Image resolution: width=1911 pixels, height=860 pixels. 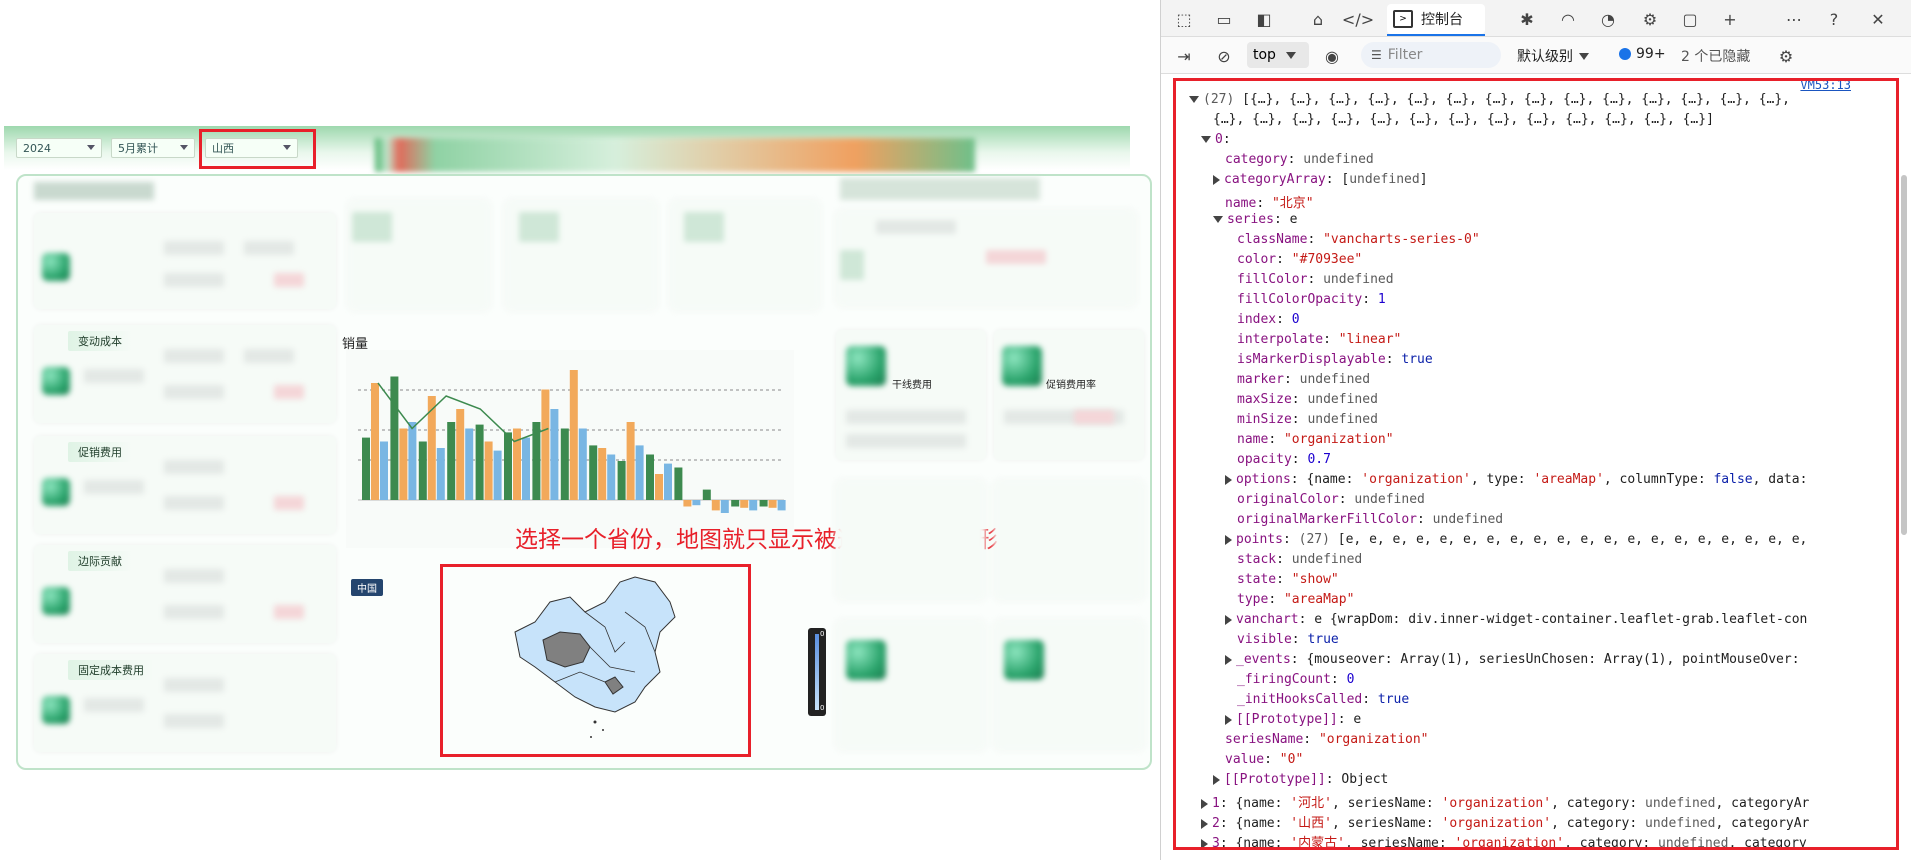 I want to click on level-dropdown: 默认级别, so click(x=1555, y=56).